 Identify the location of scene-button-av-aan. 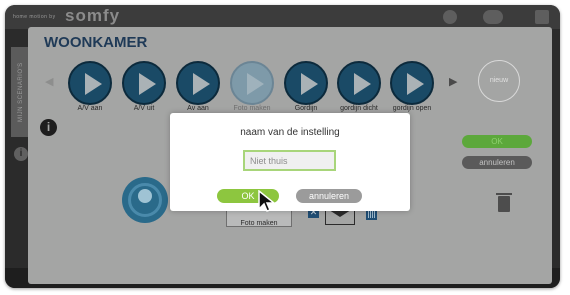
(90, 83).